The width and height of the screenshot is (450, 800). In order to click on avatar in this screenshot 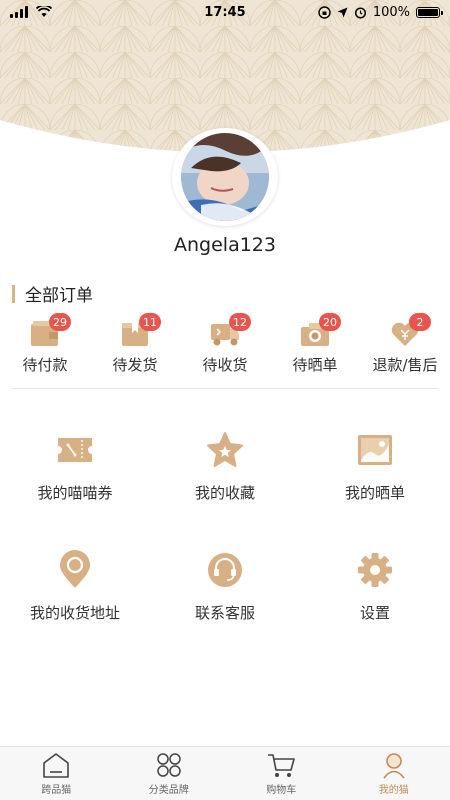, I will do `click(225, 177)`.